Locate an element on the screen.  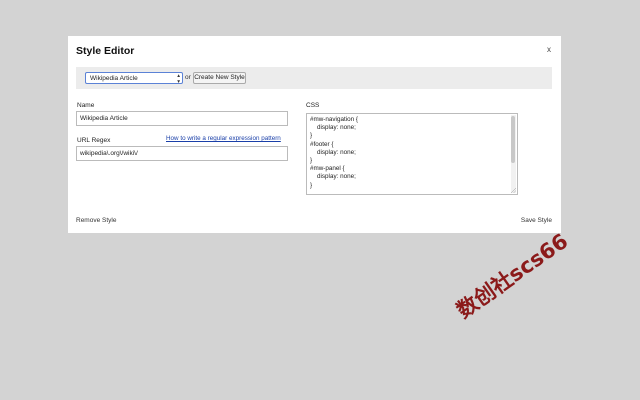
style-select: Wikipedia Article ▴ ▾ is located at coordinates (134, 78).